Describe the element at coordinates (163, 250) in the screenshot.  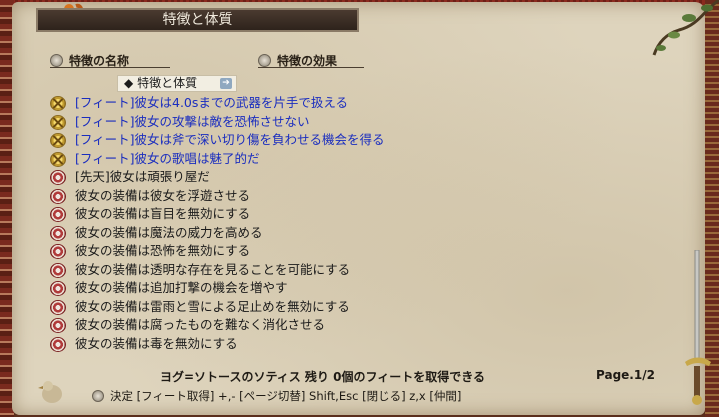
I see `entry-text: 彼女の装備は恐怖を無効にする` at that location.